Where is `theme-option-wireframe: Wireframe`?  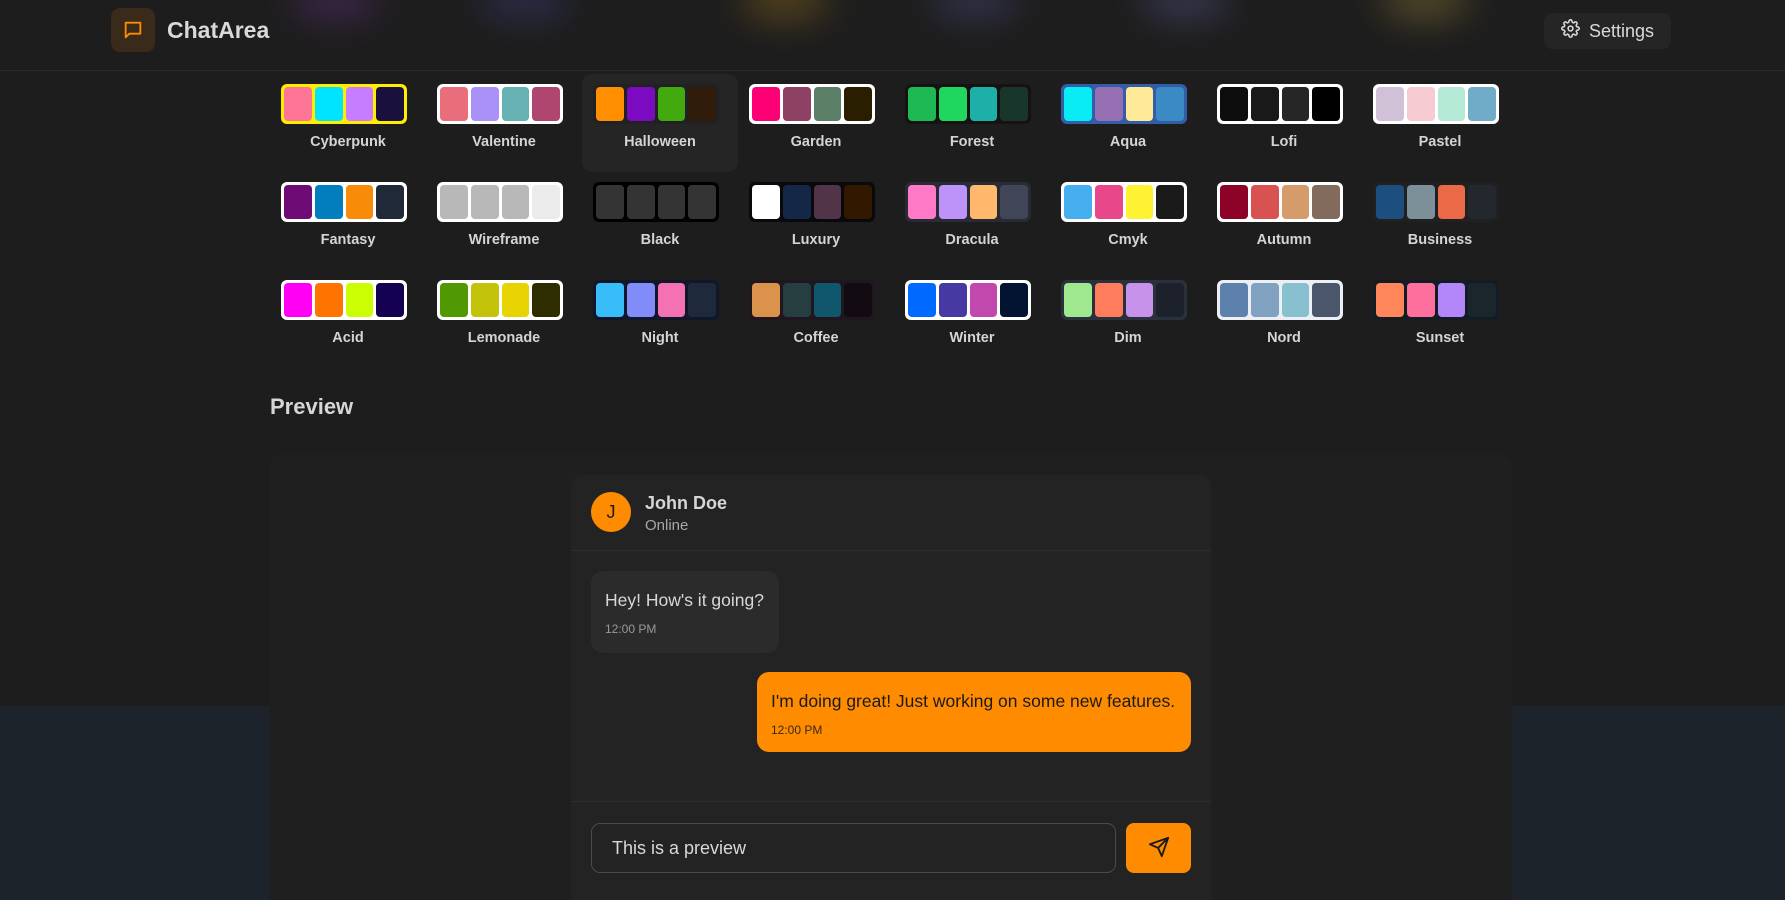
theme-option-wireframe: Wireframe is located at coordinates (504, 221).